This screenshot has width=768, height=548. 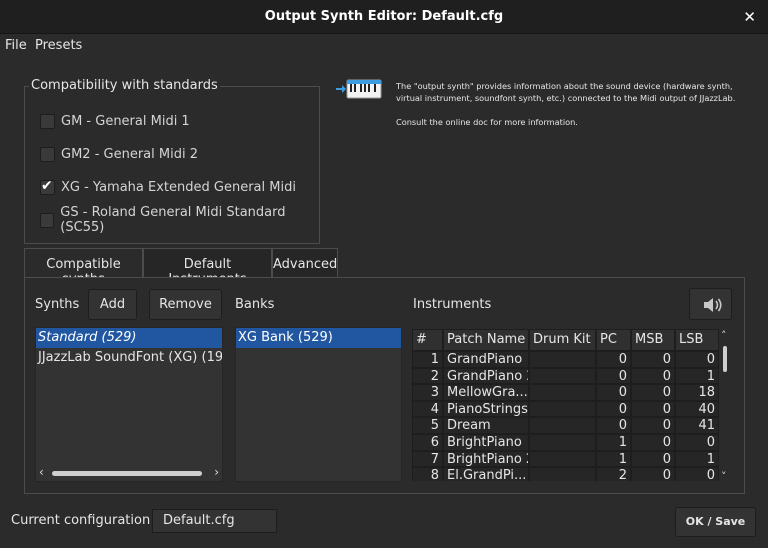 I want to click on add-synth-button: Add, so click(x=112, y=304).